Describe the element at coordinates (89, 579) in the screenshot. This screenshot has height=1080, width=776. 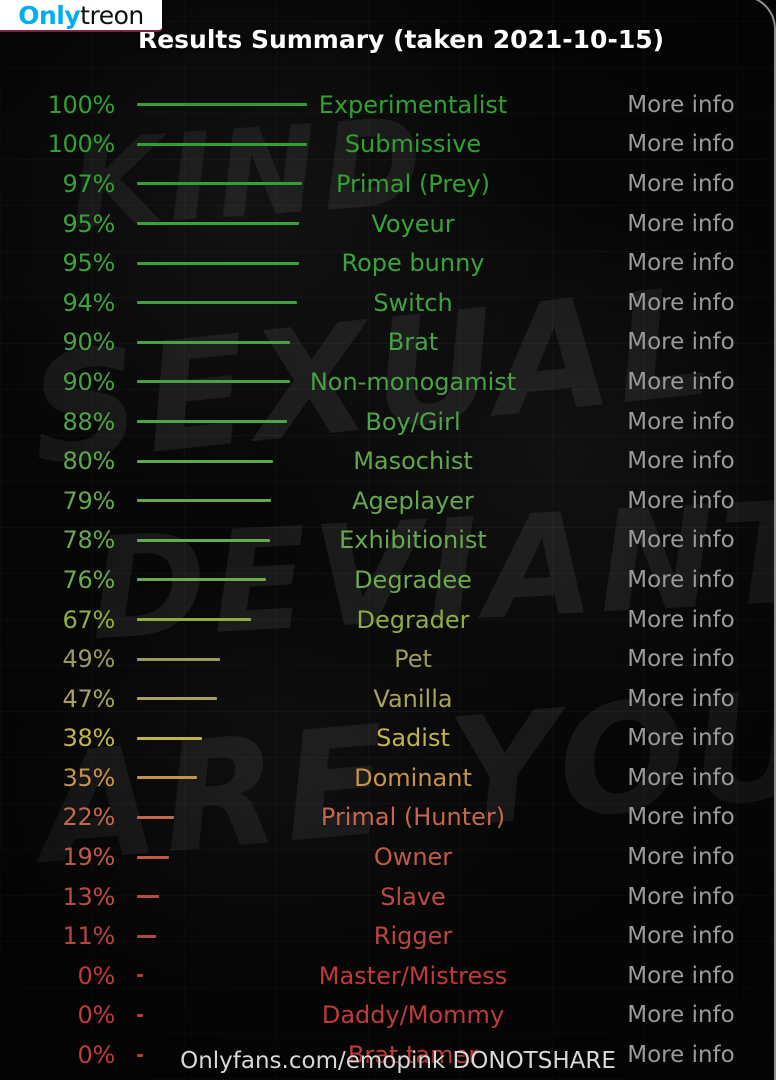
I see `result-percentage: 76%` at that location.